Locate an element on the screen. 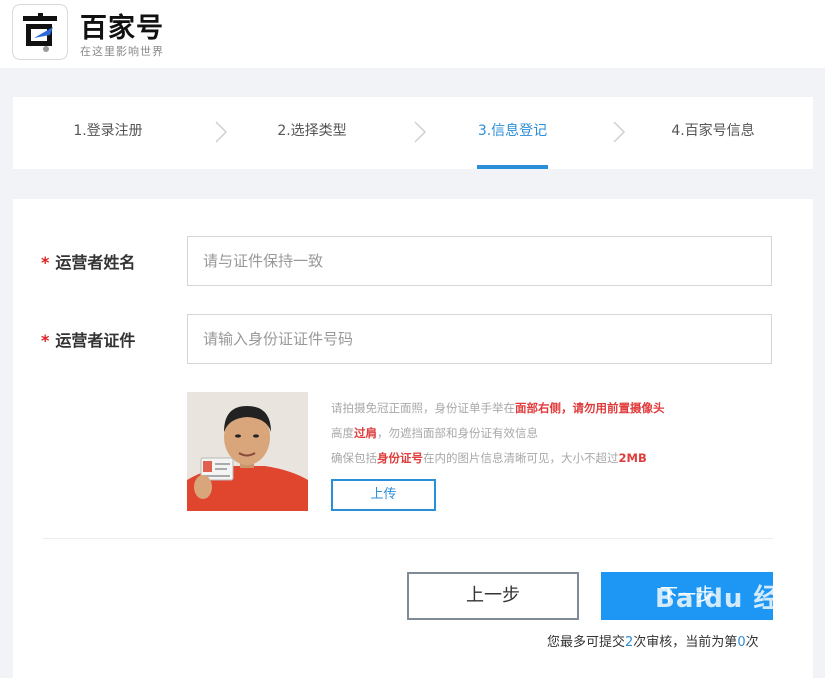 Image resolution: width=825 pixels, height=678 pixels. baidu-jingyan-watermark: Baidu 经验 is located at coordinates (731, 599).